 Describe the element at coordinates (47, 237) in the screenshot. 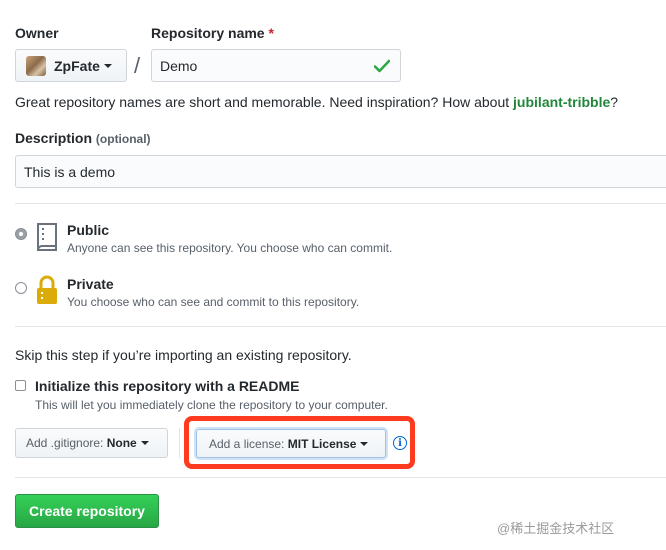

I see `repo-book-icon` at that location.